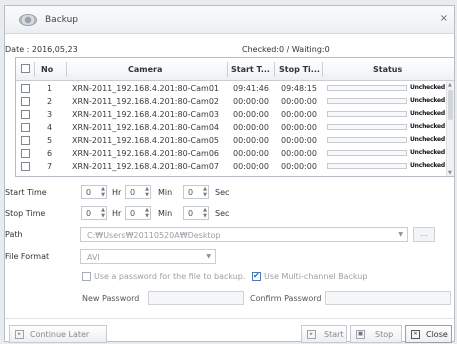 This screenshot has width=457, height=344. Describe the element at coordinates (415, 334) in the screenshot. I see `close-icon: ✕` at that location.